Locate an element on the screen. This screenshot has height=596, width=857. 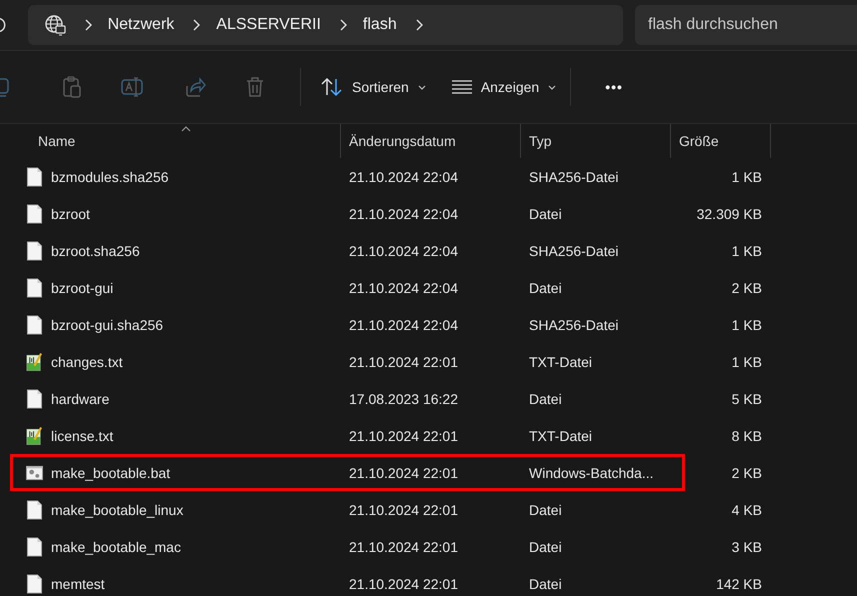
file-row: license.txt 21.10.2024 22:01 TXT-Datei 8 KB is located at coordinates (428, 435).